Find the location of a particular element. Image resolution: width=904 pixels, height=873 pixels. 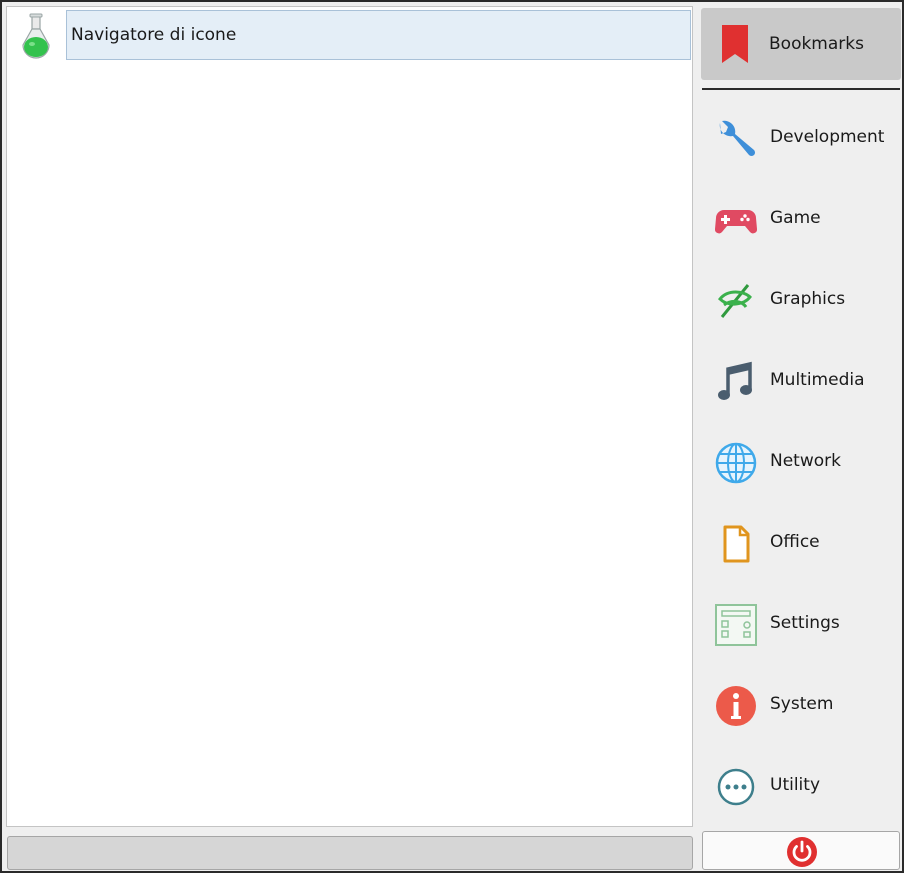

flask-icon is located at coordinates (36, 36).